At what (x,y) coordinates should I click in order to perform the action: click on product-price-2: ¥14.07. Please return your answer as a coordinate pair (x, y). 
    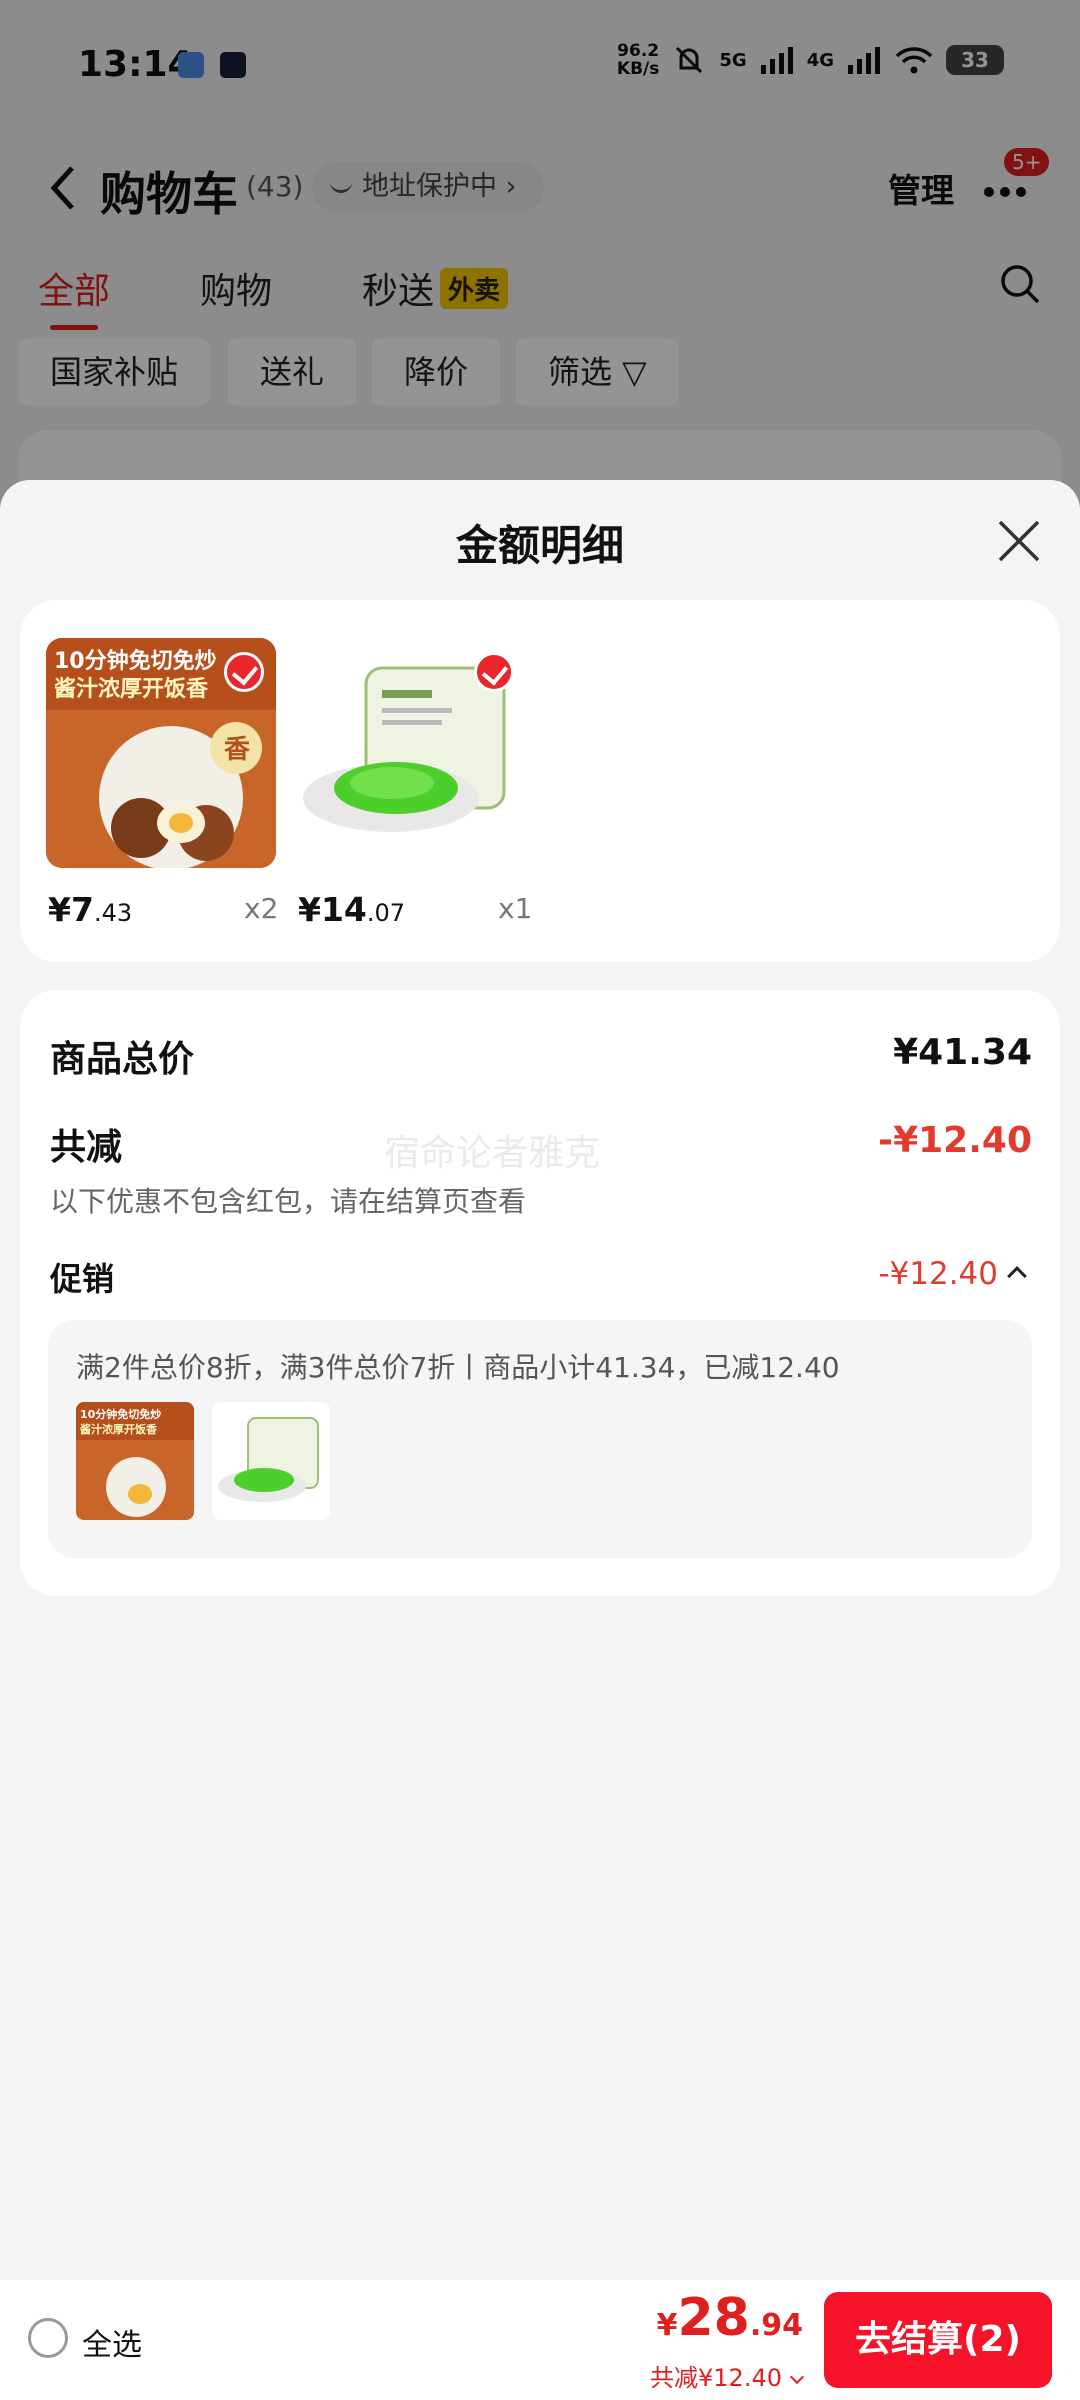
    Looking at the image, I should click on (351, 909).